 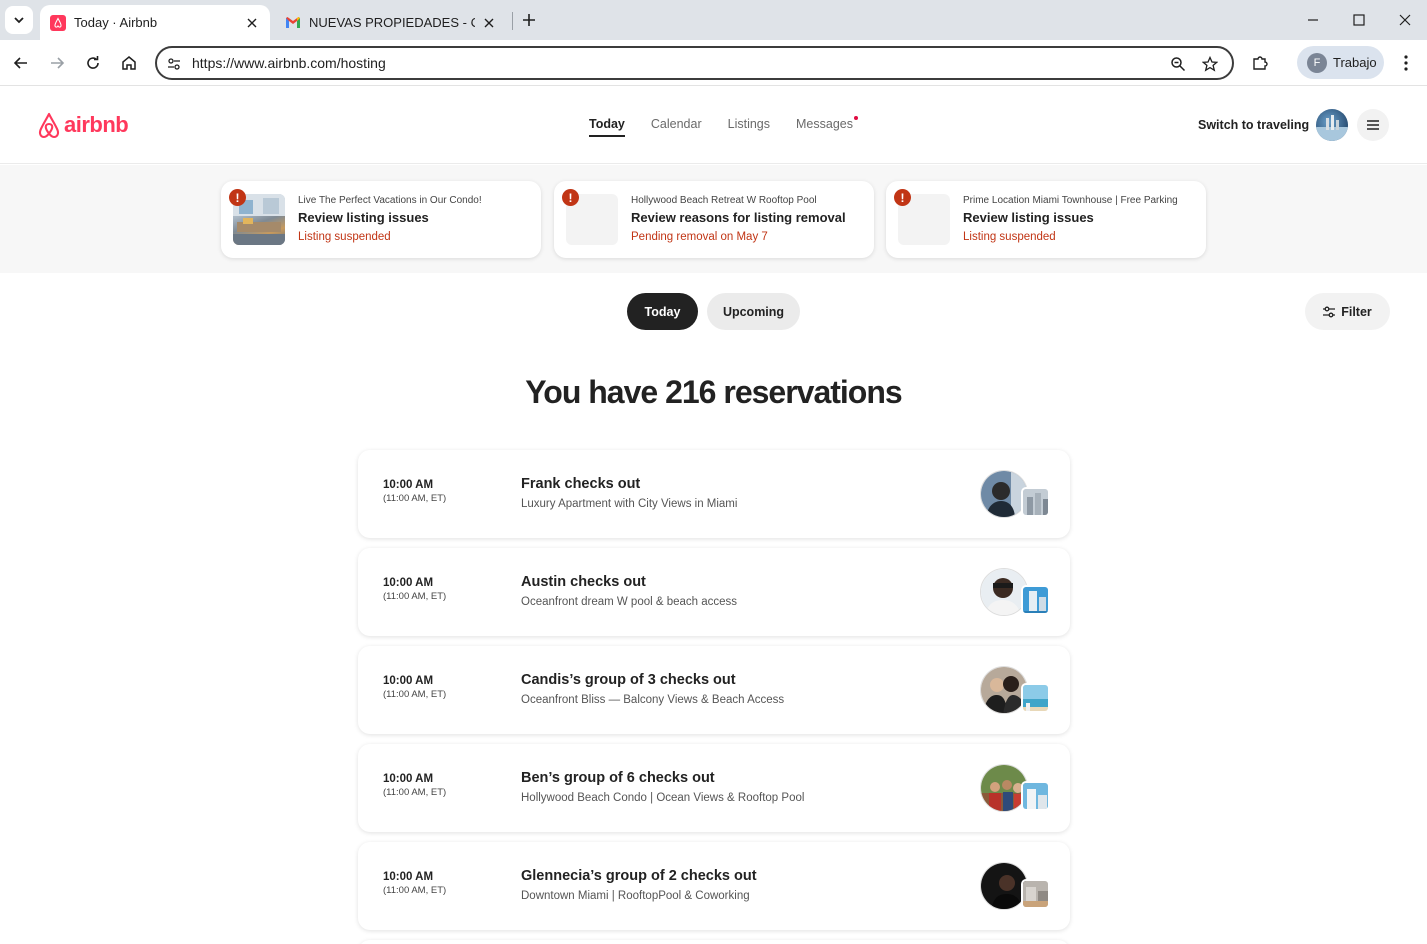 I want to click on airbnb-belo-icon, so click(x=49, y=125).